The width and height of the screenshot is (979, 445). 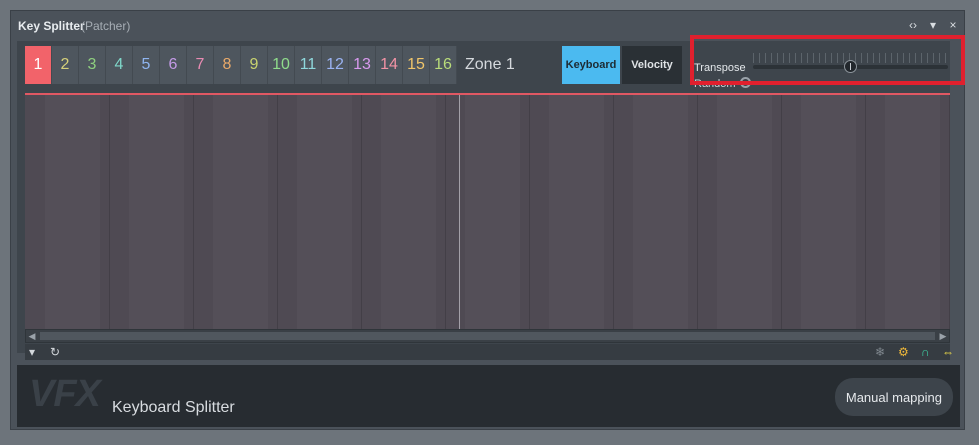 What do you see at coordinates (281, 65) in the screenshot?
I see `zone-tab-10: 10` at bounding box center [281, 65].